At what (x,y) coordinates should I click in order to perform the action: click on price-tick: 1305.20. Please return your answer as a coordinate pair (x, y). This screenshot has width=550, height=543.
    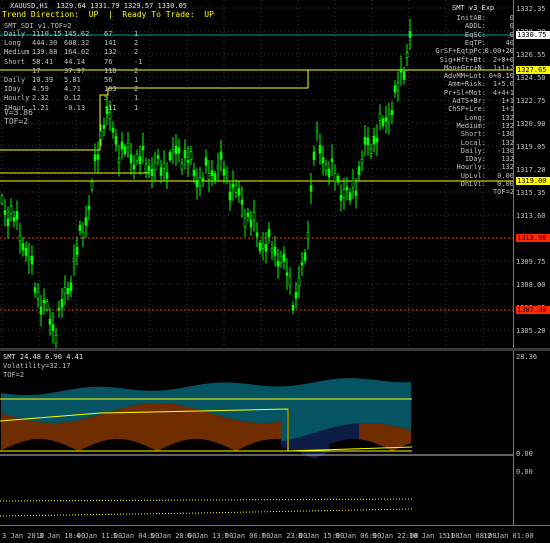
    Looking at the image, I should click on (531, 331).